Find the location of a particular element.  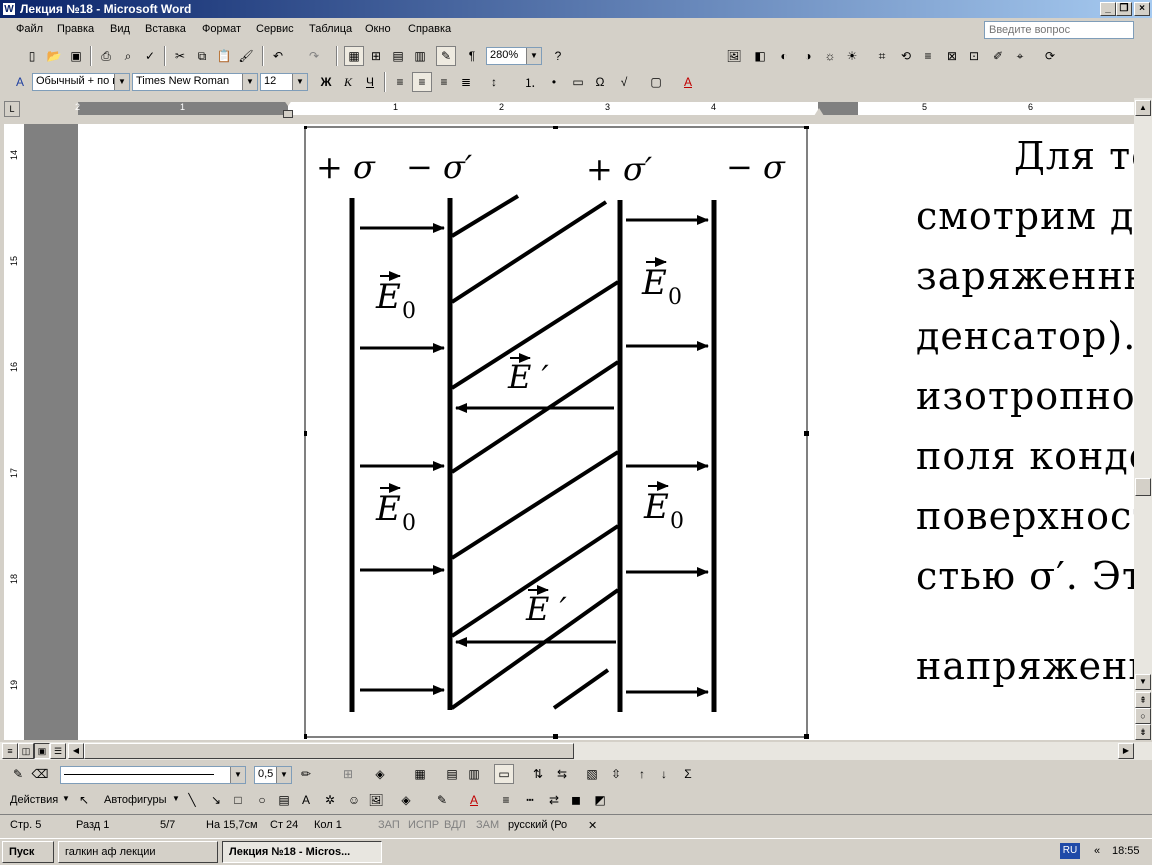

tab-selector-icon: L is located at coordinates (12, 109).